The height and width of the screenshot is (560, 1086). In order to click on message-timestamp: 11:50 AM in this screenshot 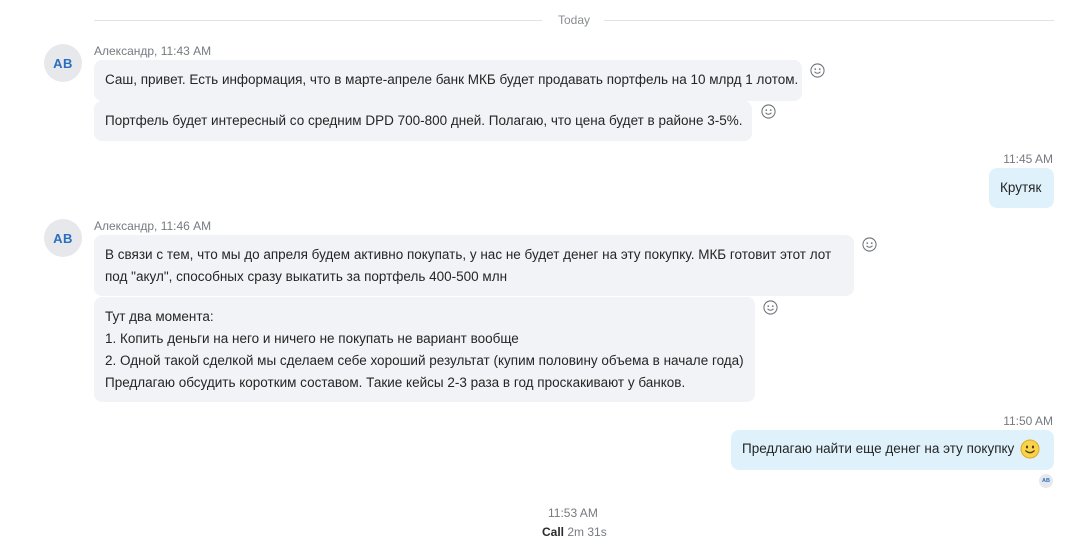, I will do `click(1028, 421)`.